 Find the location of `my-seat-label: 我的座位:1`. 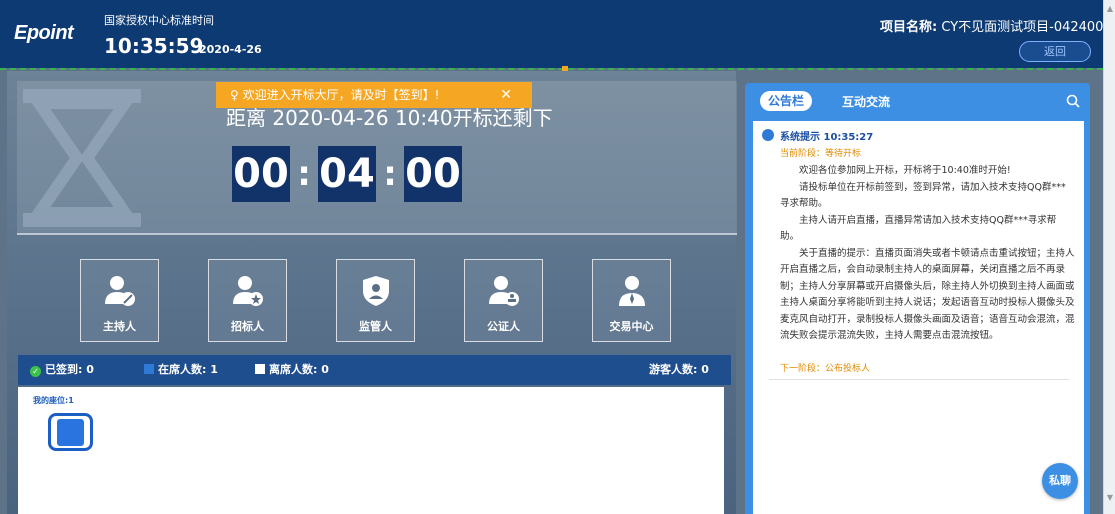

my-seat-label: 我的座位:1 is located at coordinates (53, 400).